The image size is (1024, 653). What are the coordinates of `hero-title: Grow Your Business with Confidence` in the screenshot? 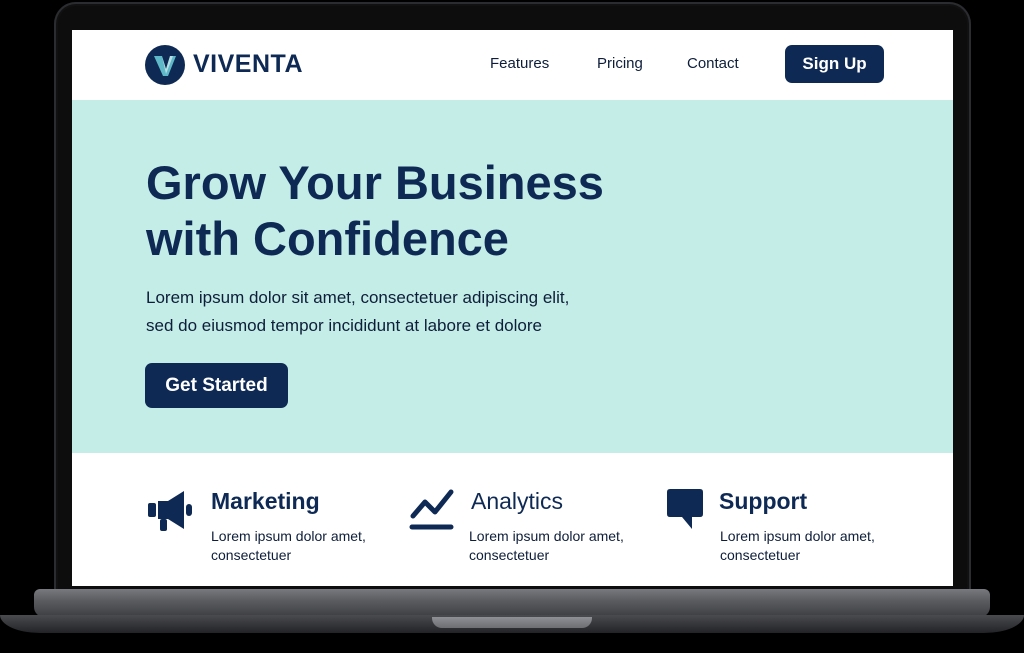 It's located at (375, 210).